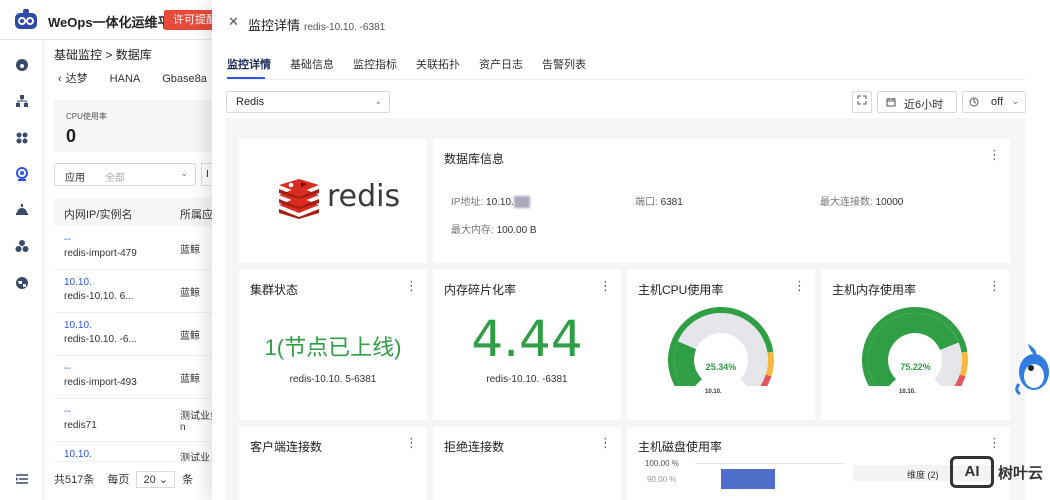 Image resolution: width=1050 pixels, height=500 pixels. What do you see at coordinates (312, 64) in the screenshot?
I see `tab-basic-info: 基础信息` at bounding box center [312, 64].